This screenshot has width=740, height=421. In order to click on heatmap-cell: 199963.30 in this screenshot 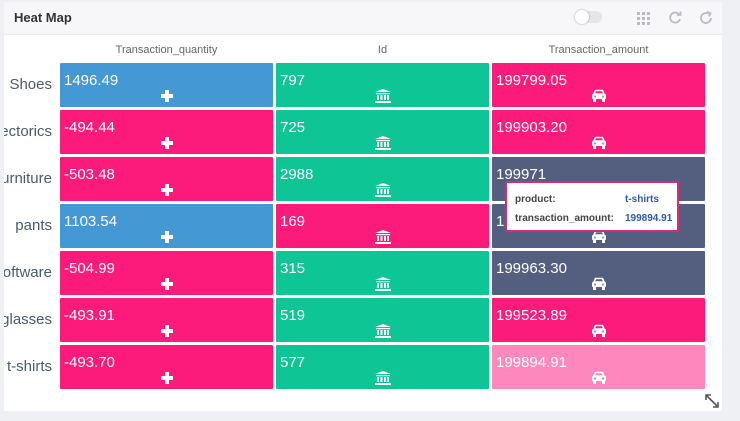, I will do `click(598, 273)`.